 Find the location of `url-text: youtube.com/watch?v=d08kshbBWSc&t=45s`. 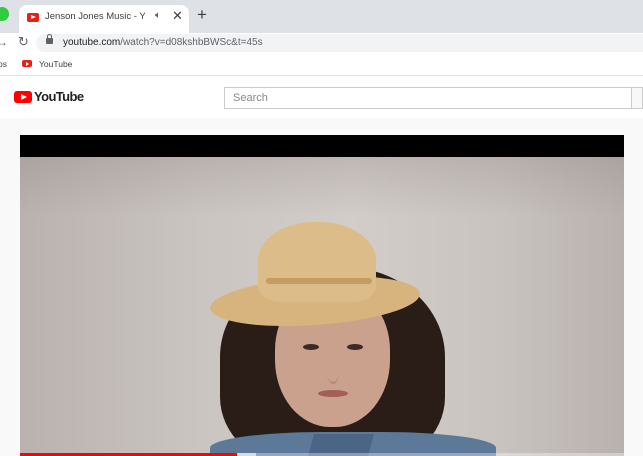

url-text: youtube.com/watch?v=d08kshbBWSc&t=45s is located at coordinates (163, 42).